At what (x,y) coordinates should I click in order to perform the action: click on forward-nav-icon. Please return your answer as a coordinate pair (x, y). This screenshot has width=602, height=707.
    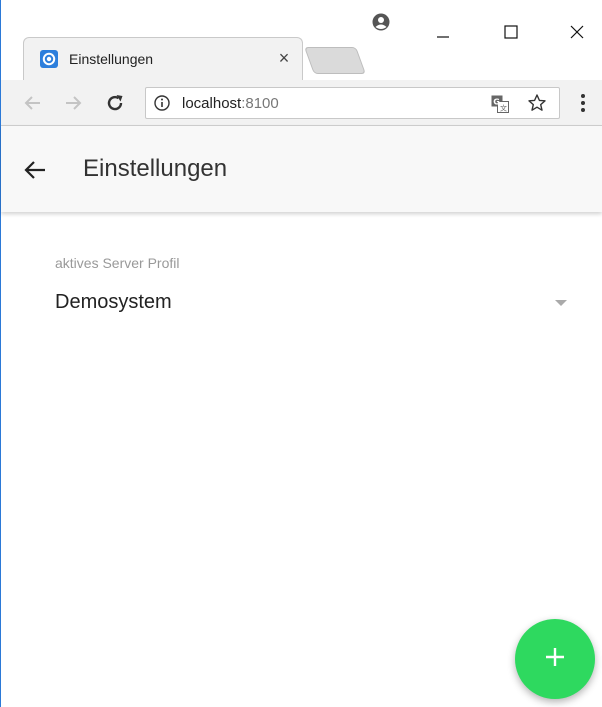
    Looking at the image, I should click on (73, 103).